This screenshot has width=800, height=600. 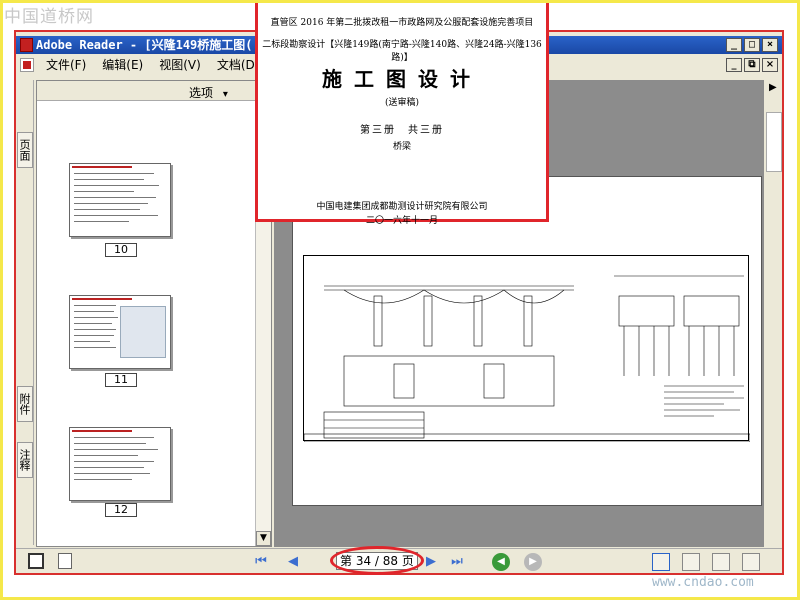 I want to click on tab-pages: 页面, so click(x=25, y=150).